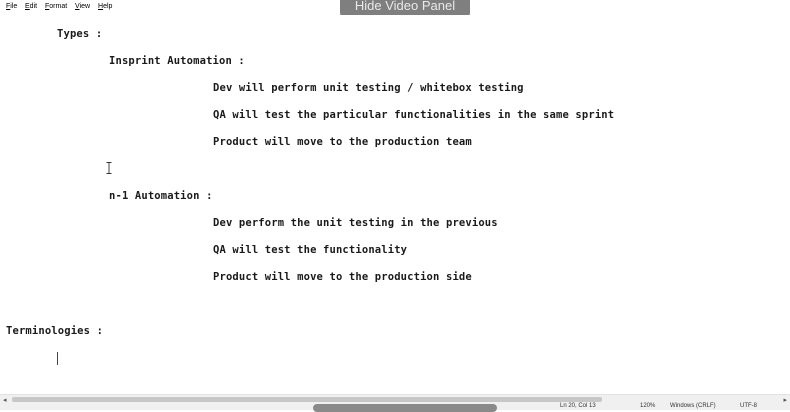 The image size is (790, 412). I want to click on doc-line-n1-heading: n-1 Automation :, so click(161, 196).